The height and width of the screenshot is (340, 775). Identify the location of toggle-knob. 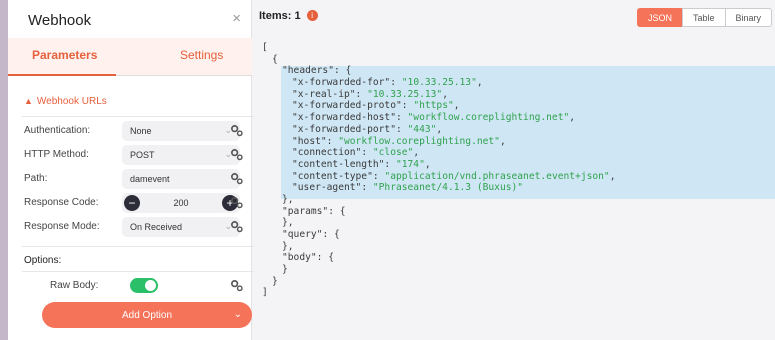
(150, 285).